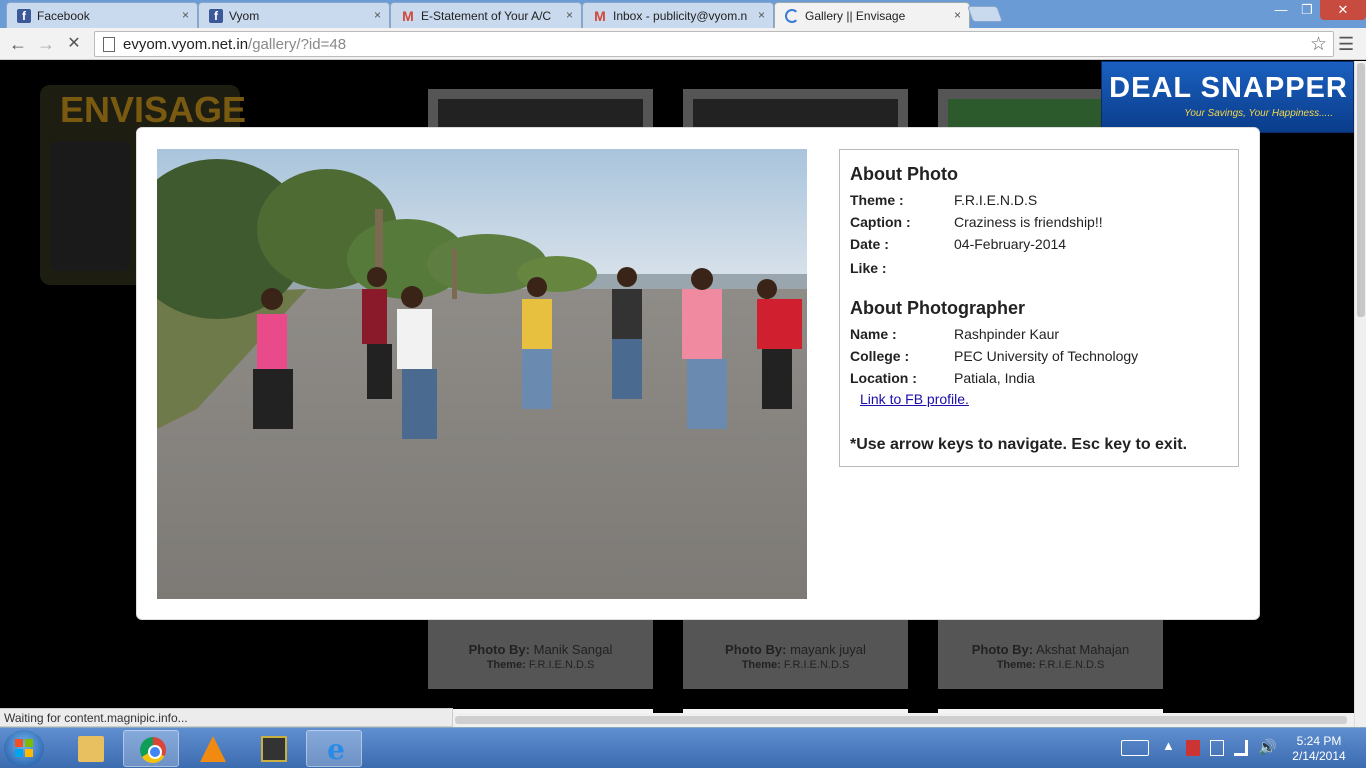  I want to click on network-signal-icon, so click(1241, 748).